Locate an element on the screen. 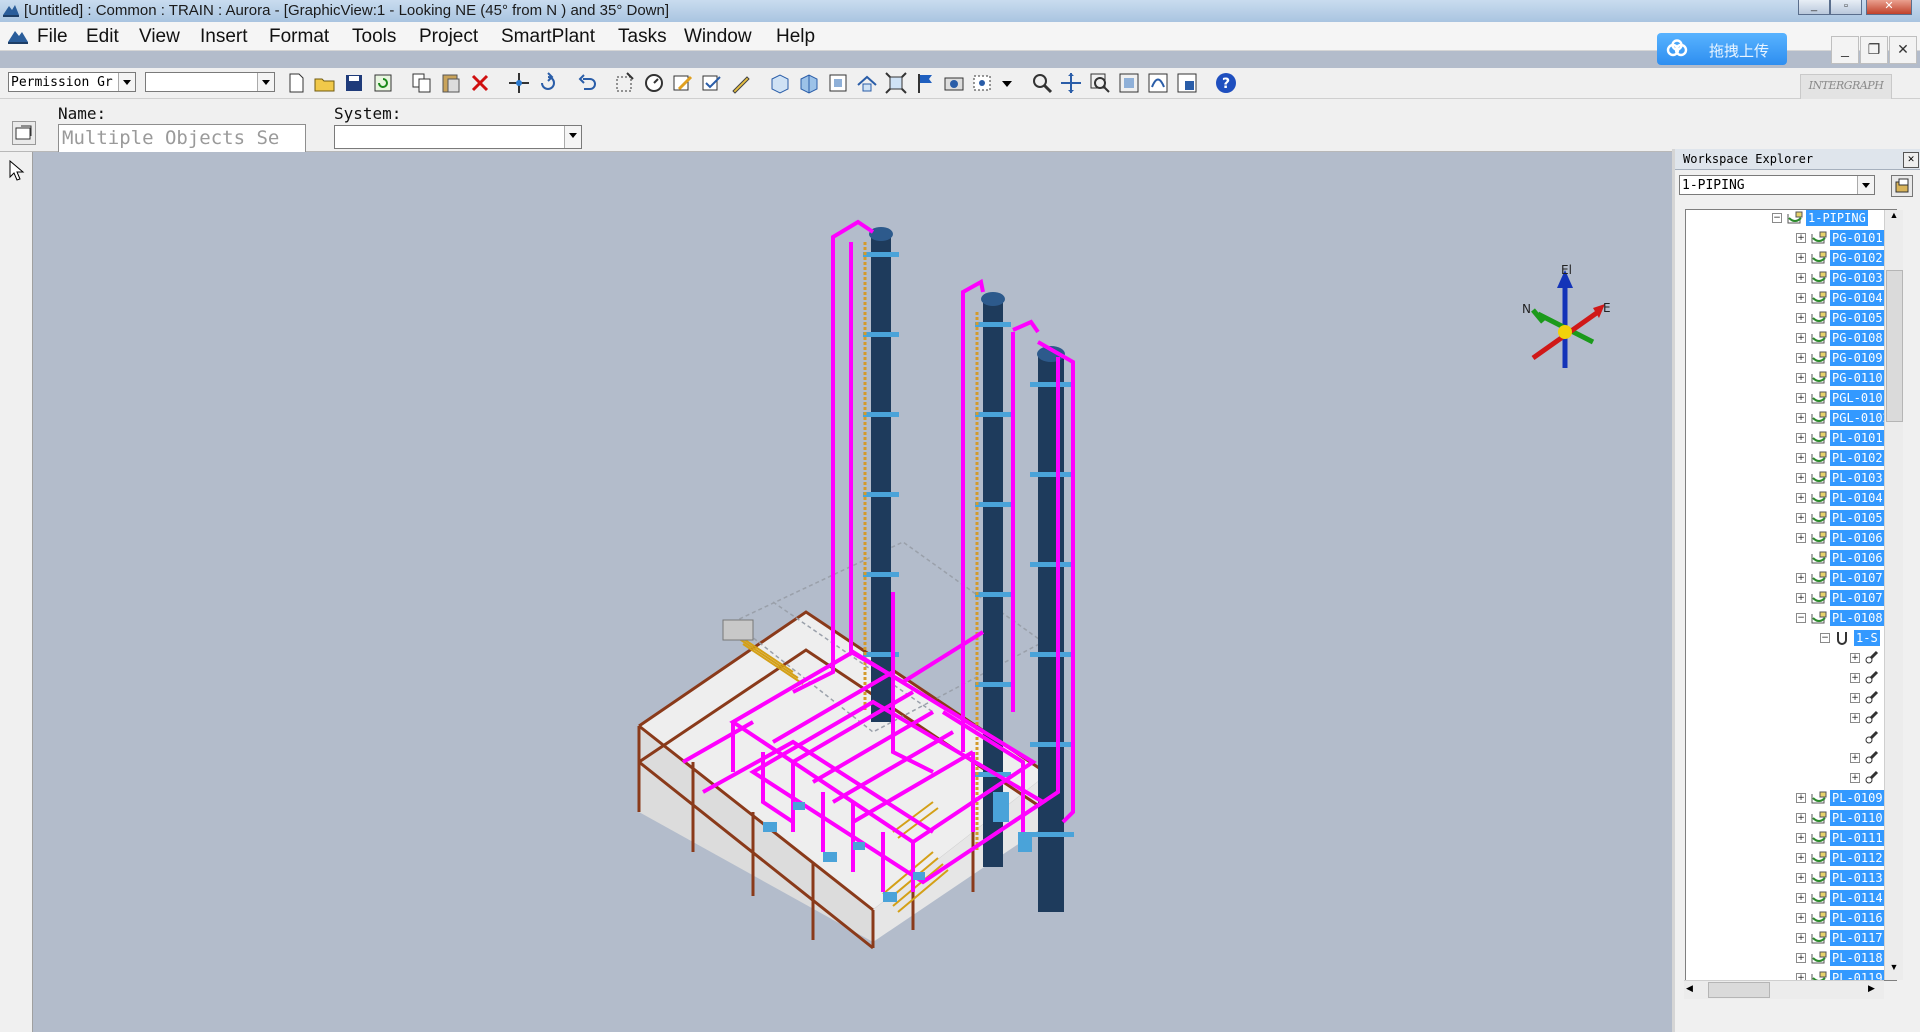  tree-row: + PG-0110 is located at coordinates (1791, 378).